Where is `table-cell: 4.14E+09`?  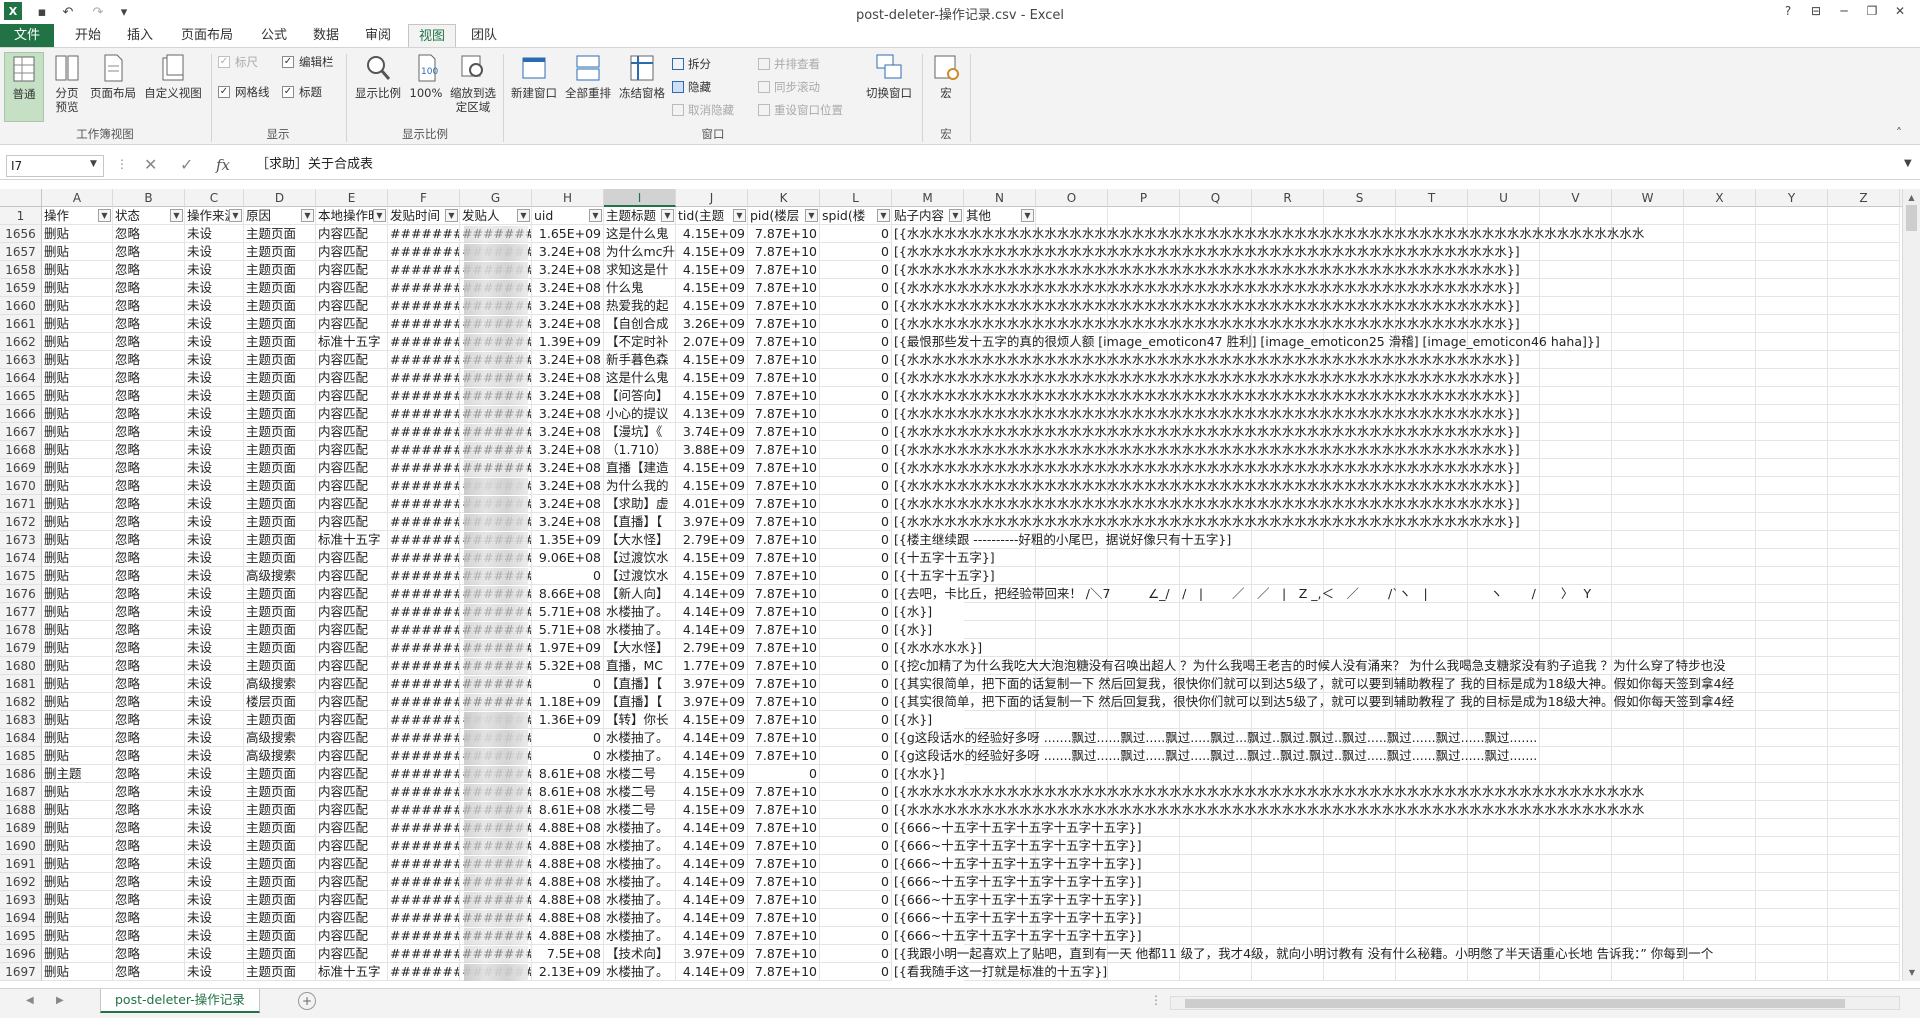 table-cell: 4.14E+09 is located at coordinates (712, 936).